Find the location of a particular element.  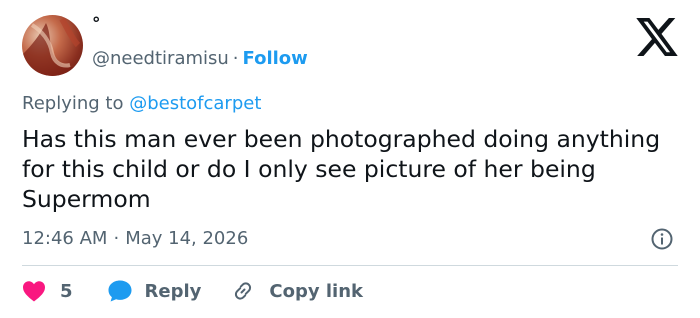

author-handle: @needtiramisu is located at coordinates (160, 58).